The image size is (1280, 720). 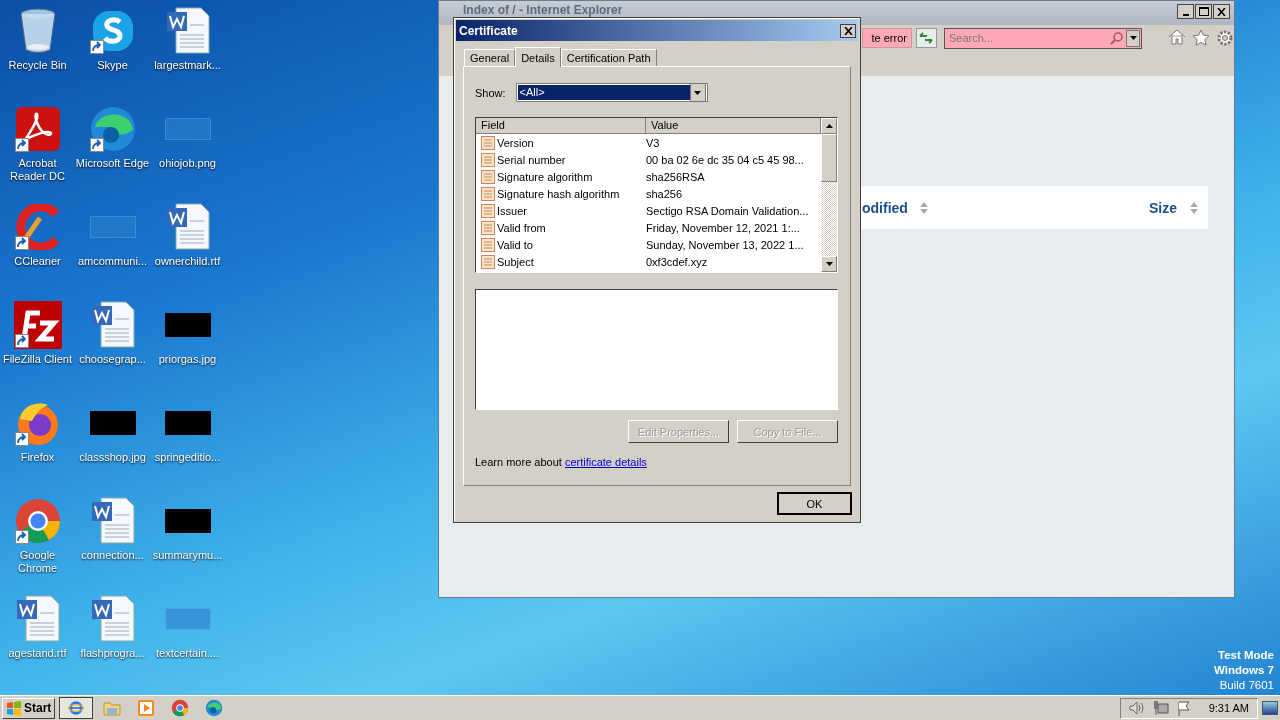 What do you see at coordinates (561, 462) in the screenshot?
I see `learn-more-text: Learn more about certificate details` at bounding box center [561, 462].